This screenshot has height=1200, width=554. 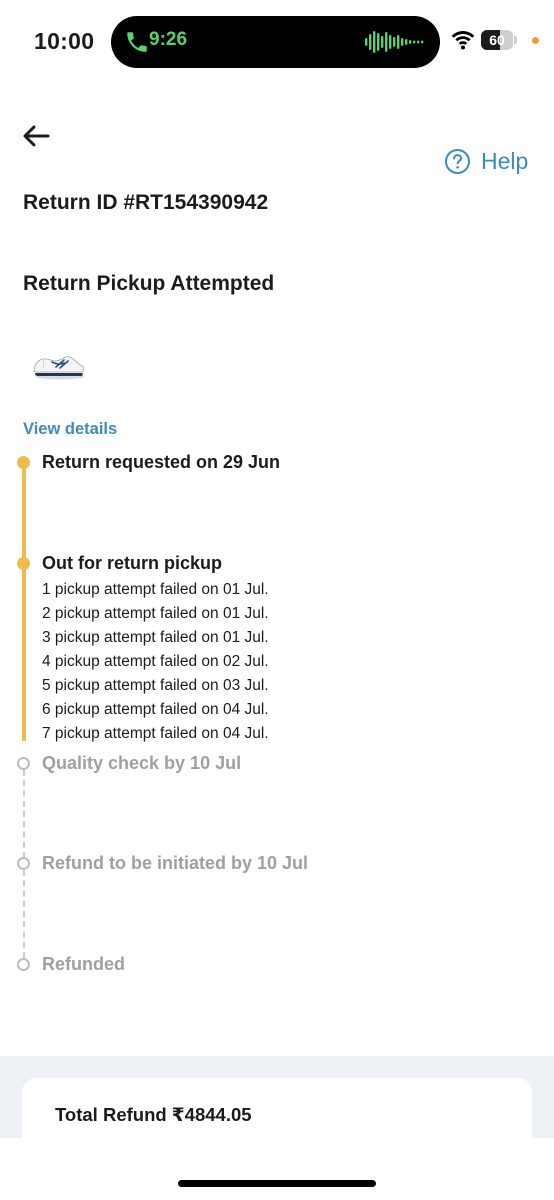 What do you see at coordinates (155, 589) in the screenshot?
I see `pickup-attempt-item: 1 pickup attempt failed on 01 Jul.` at bounding box center [155, 589].